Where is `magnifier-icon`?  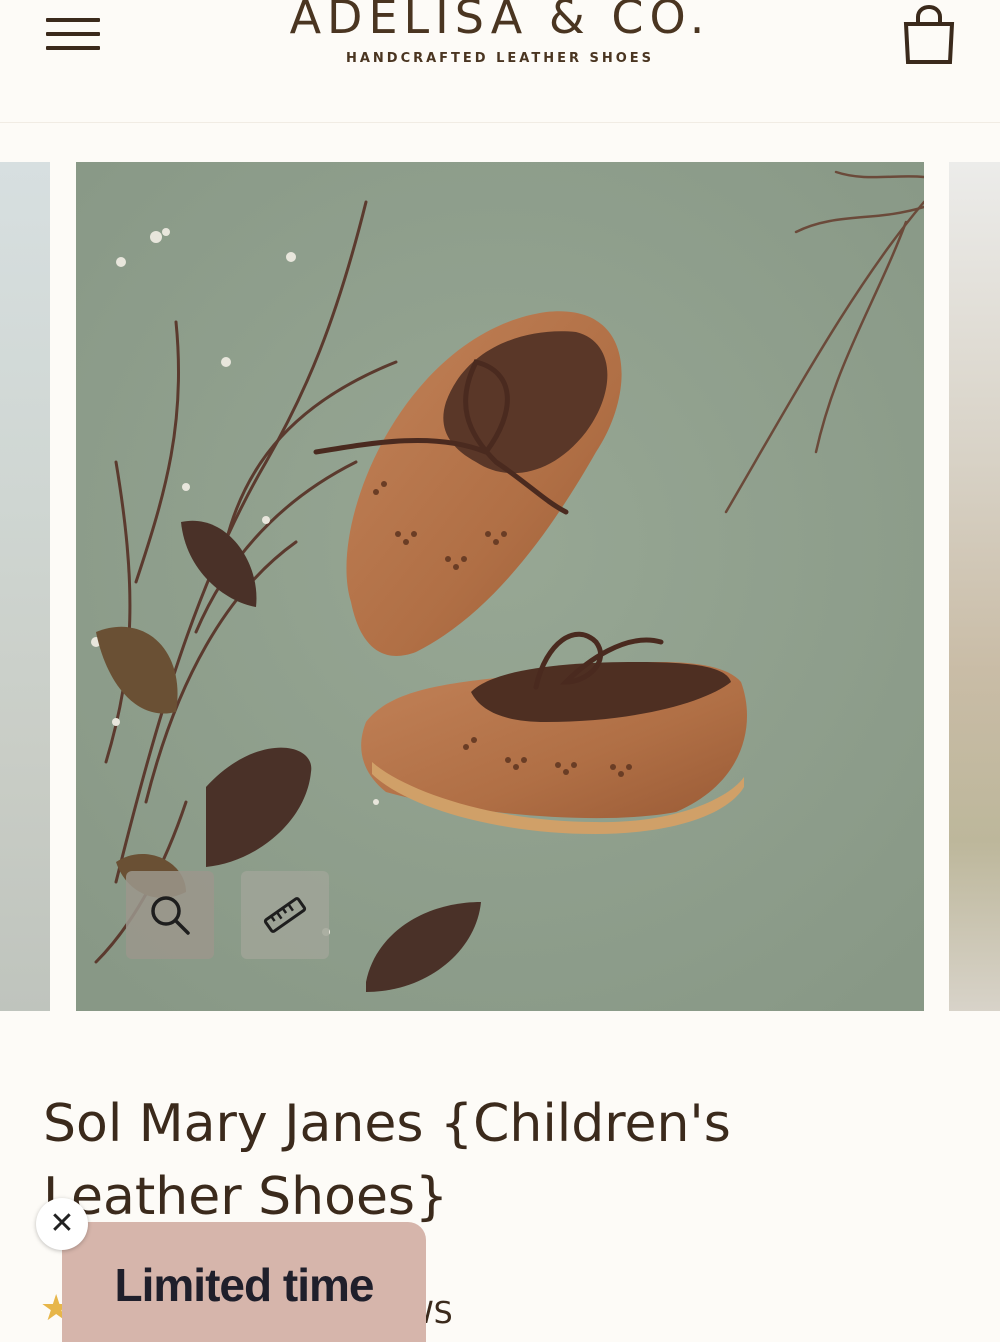 magnifier-icon is located at coordinates (170, 915).